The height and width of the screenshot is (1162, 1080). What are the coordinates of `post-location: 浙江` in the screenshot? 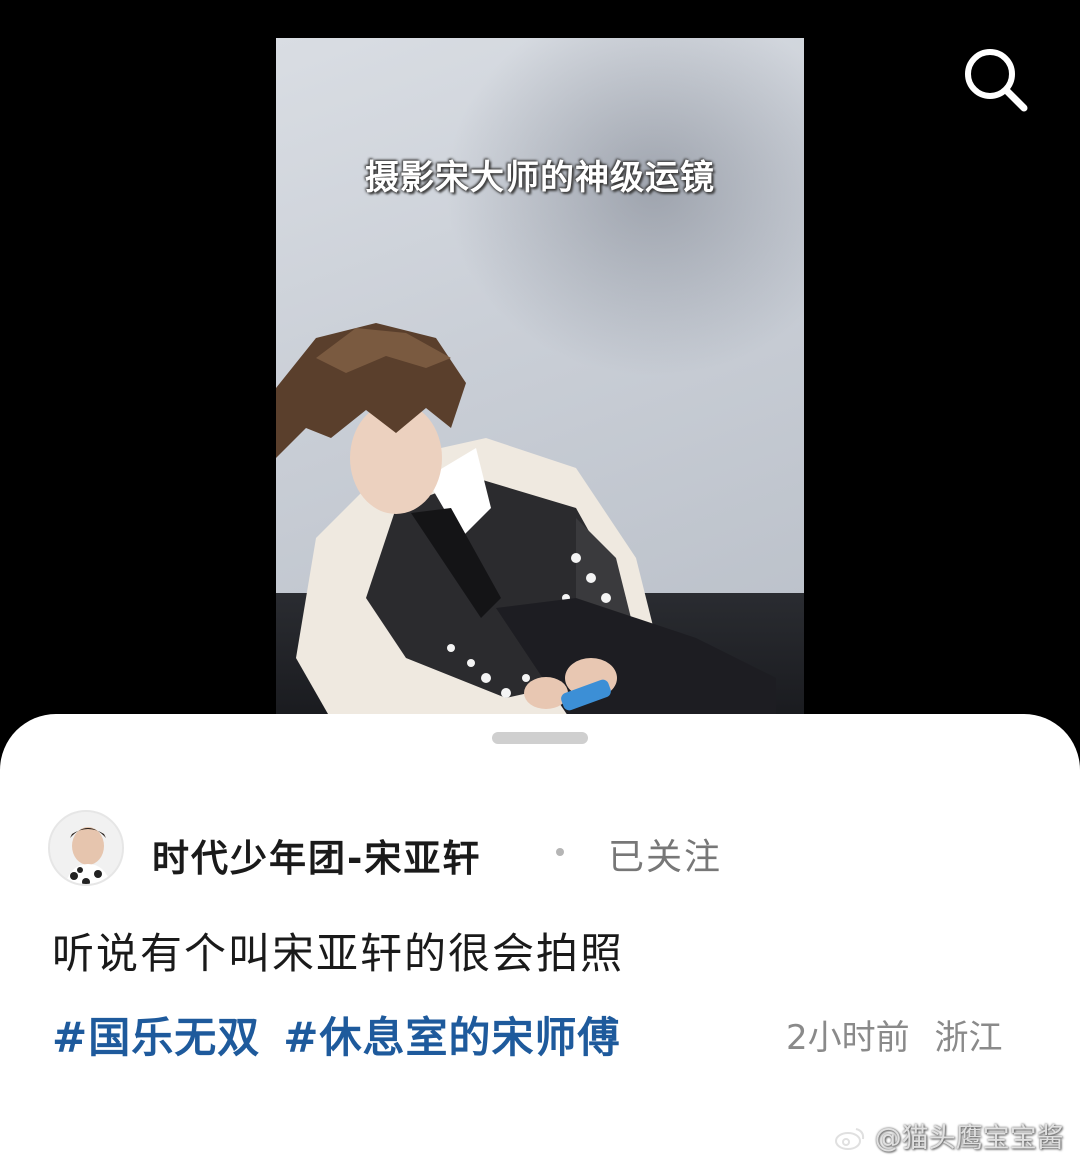 It's located at (968, 1038).